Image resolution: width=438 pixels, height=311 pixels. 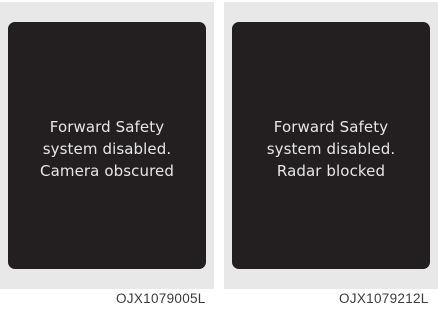 What do you see at coordinates (107, 171) in the screenshot?
I see `warning-line-3: Camera obscured` at bounding box center [107, 171].